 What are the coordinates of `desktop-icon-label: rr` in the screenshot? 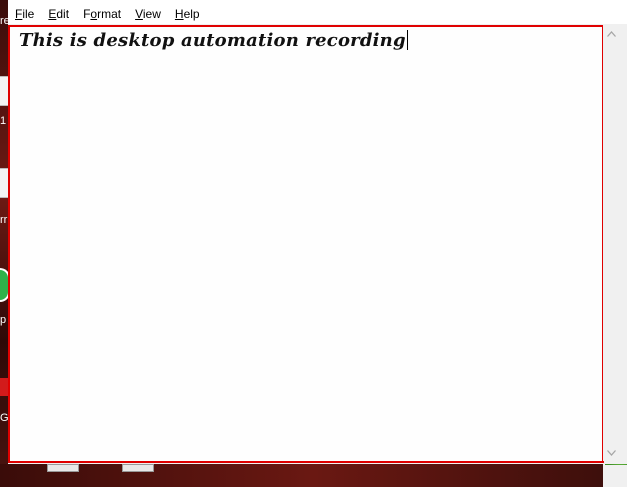 It's located at (4, 220).